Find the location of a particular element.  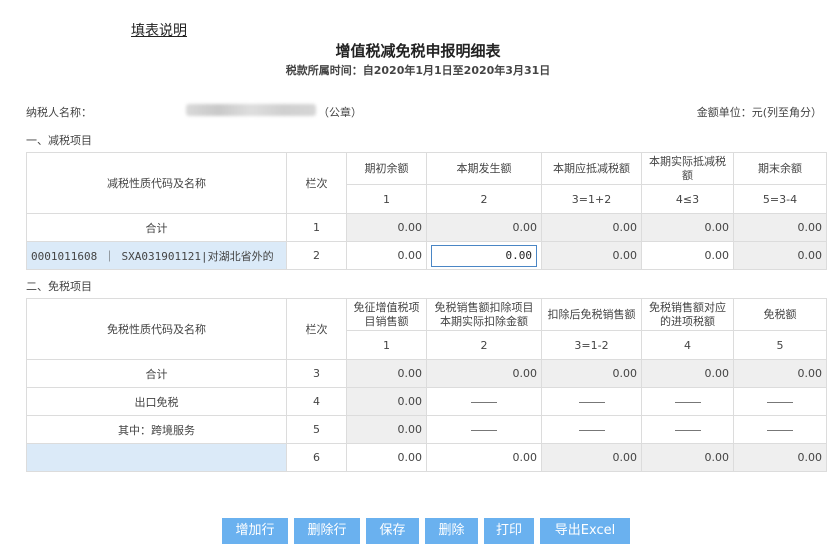

reduction-code-select: 0001011608 ｜ SXA031901121|对湖北省外的 is located at coordinates (156, 255).